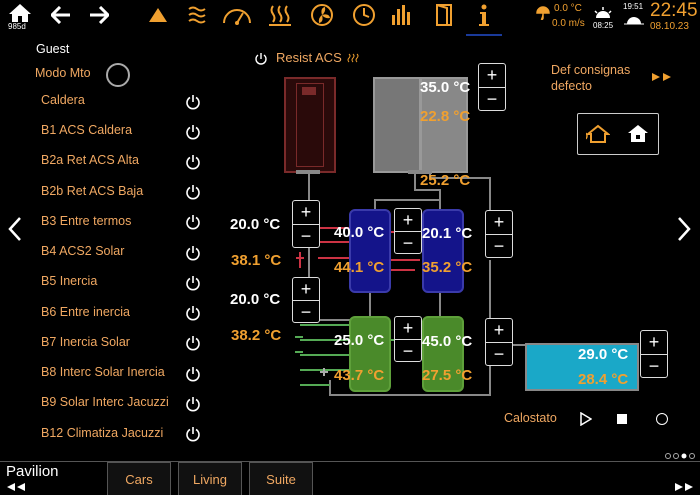 The height and width of the screenshot is (495, 700). I want to click on blue-left-stepper: + −, so click(408, 231).